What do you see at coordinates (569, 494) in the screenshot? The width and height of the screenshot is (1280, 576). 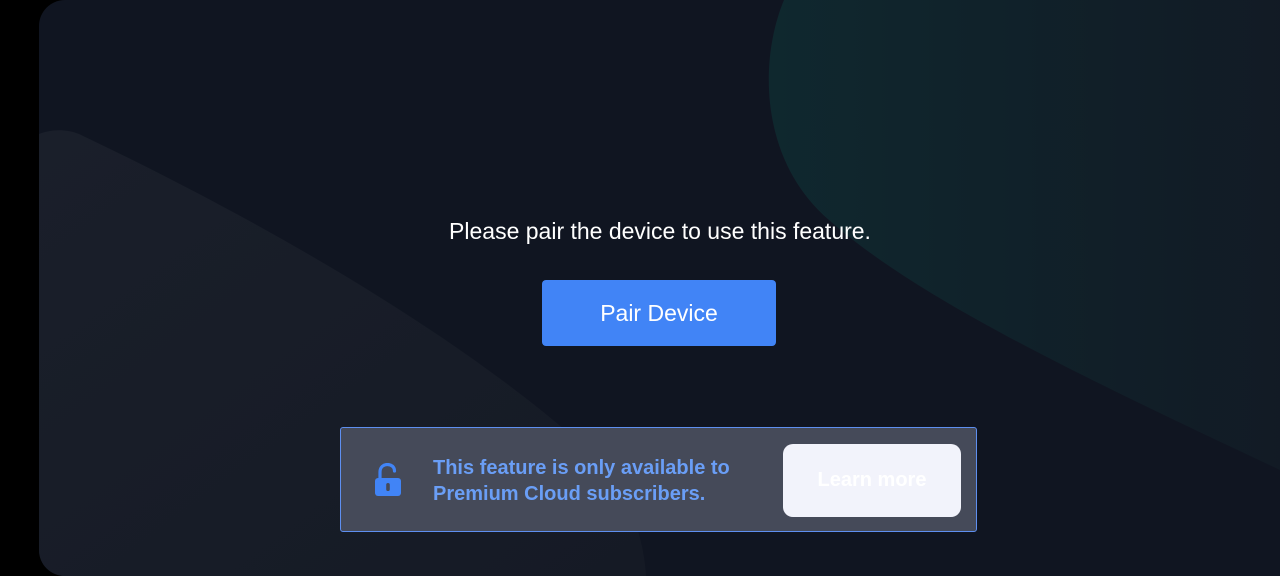 I see `premium-message-line2: Premium Cloud subscribers.` at bounding box center [569, 494].